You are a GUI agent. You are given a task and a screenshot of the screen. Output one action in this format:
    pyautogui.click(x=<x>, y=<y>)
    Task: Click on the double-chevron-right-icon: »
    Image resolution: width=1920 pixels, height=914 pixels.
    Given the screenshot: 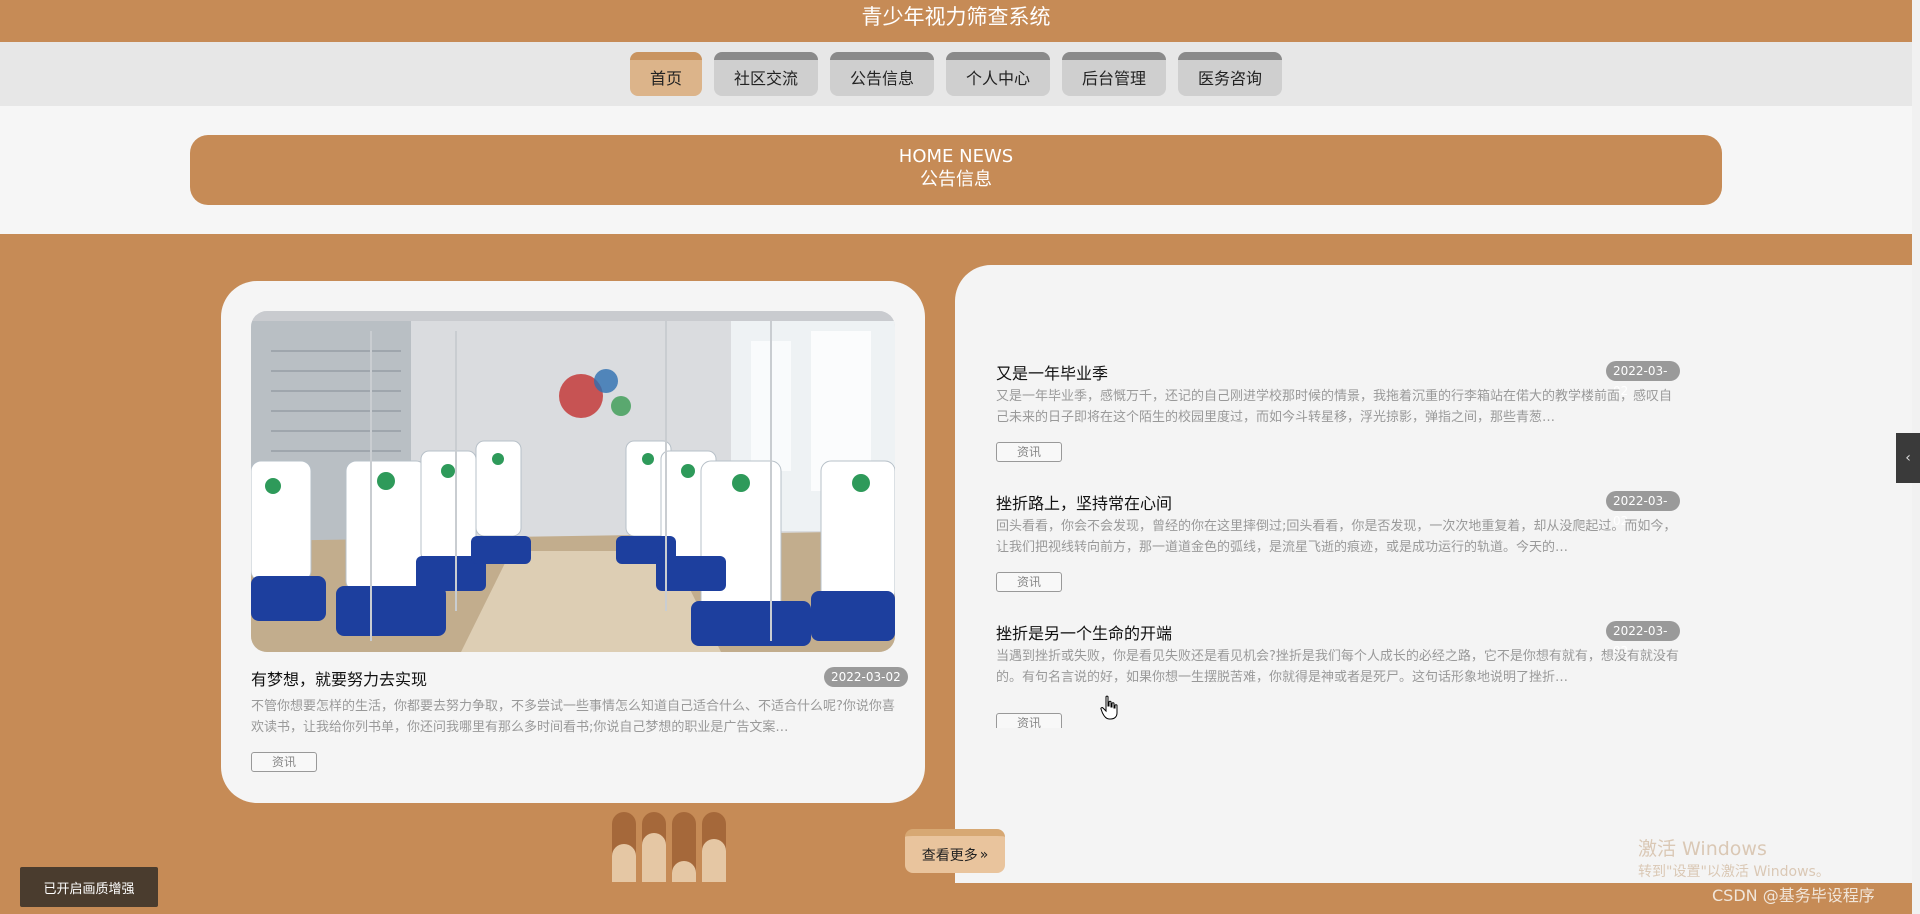 What is the action you would take?
    pyautogui.click(x=984, y=854)
    